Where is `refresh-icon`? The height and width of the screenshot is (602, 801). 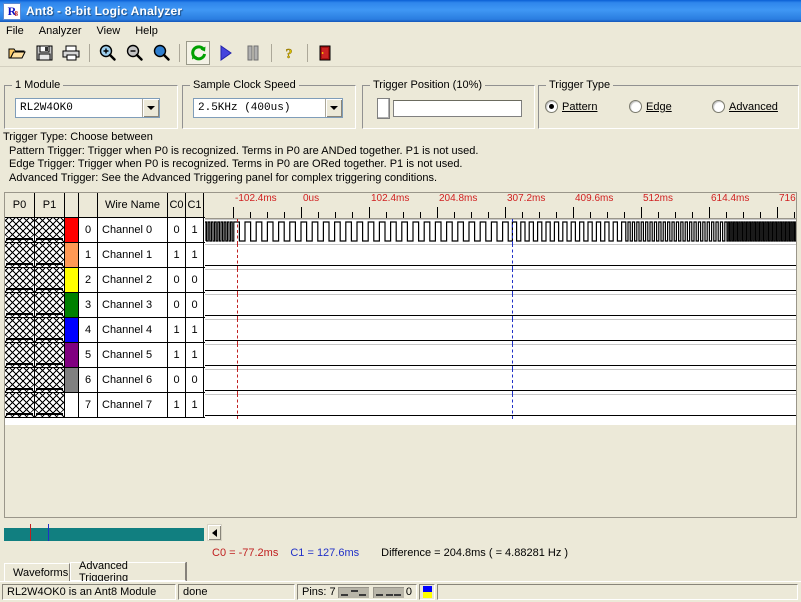 refresh-icon is located at coordinates (198, 52).